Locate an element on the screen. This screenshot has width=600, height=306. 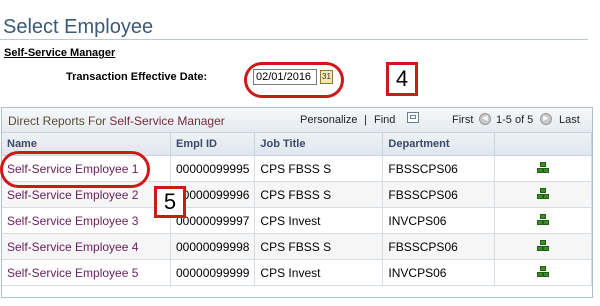
employee-name-link: Self-Service Employee 5 is located at coordinates (86, 272).